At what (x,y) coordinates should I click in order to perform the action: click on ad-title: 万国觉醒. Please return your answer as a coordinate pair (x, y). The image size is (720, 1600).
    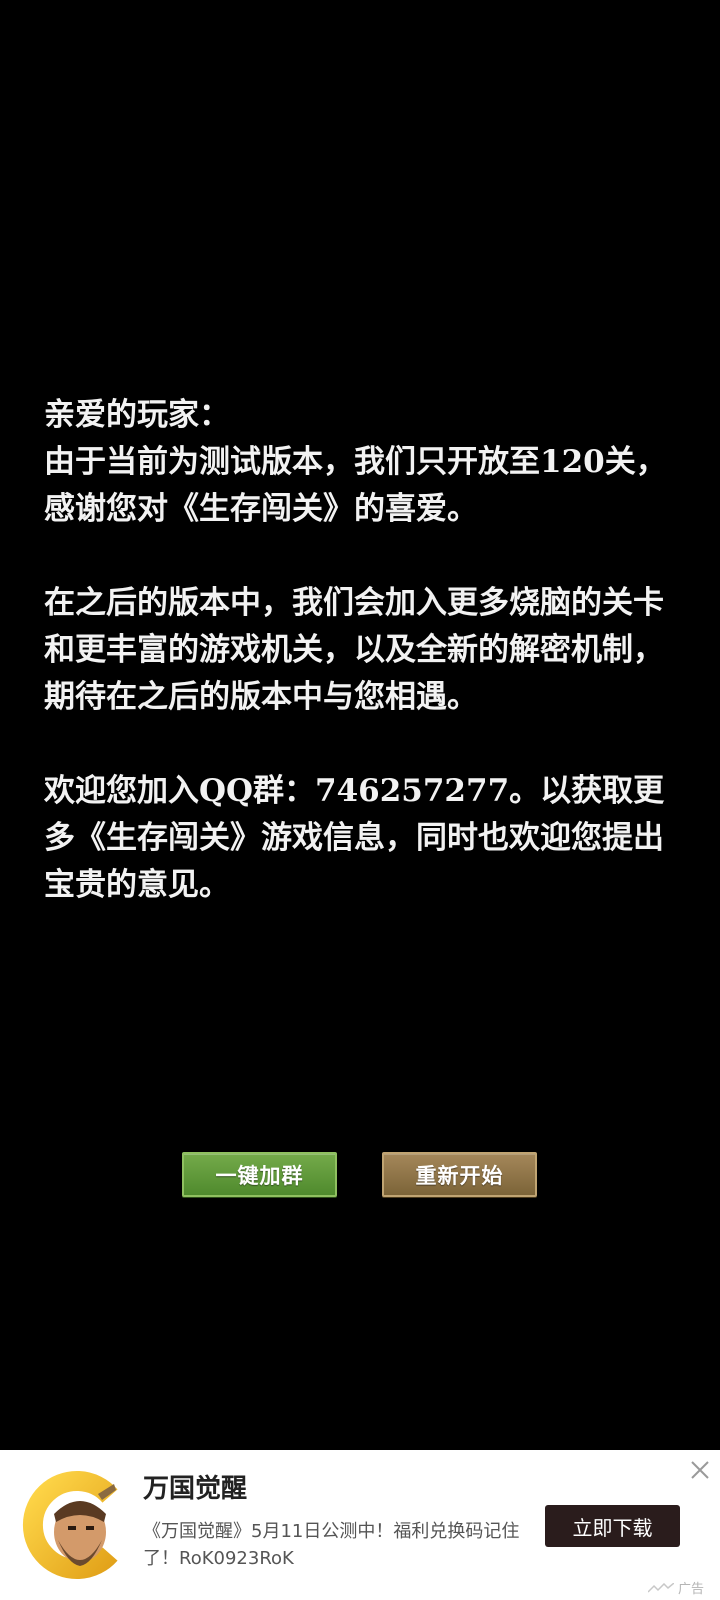
    Looking at the image, I should click on (195, 1486).